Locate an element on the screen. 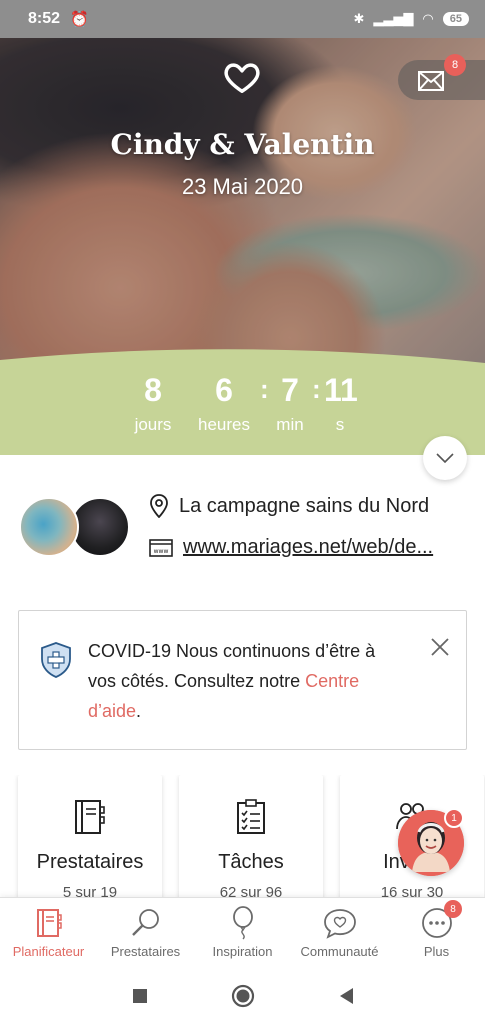  battery-icon: 65 is located at coordinates (455, 19).